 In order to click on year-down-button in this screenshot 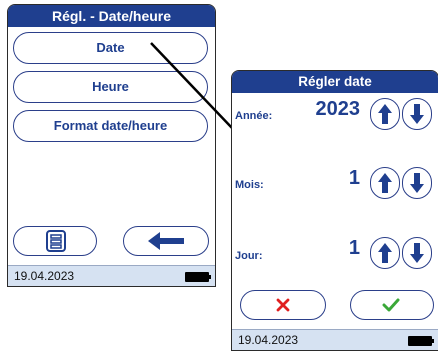, I will do `click(417, 114)`.